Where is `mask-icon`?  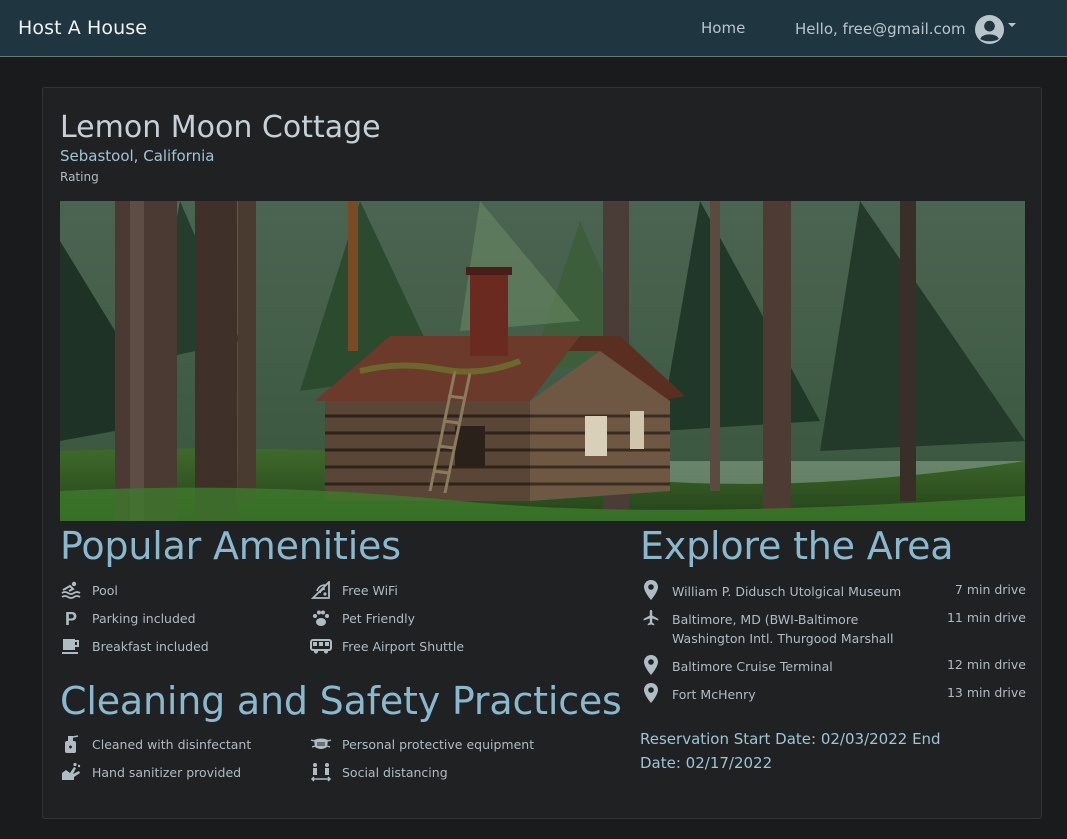 mask-icon is located at coordinates (321, 744).